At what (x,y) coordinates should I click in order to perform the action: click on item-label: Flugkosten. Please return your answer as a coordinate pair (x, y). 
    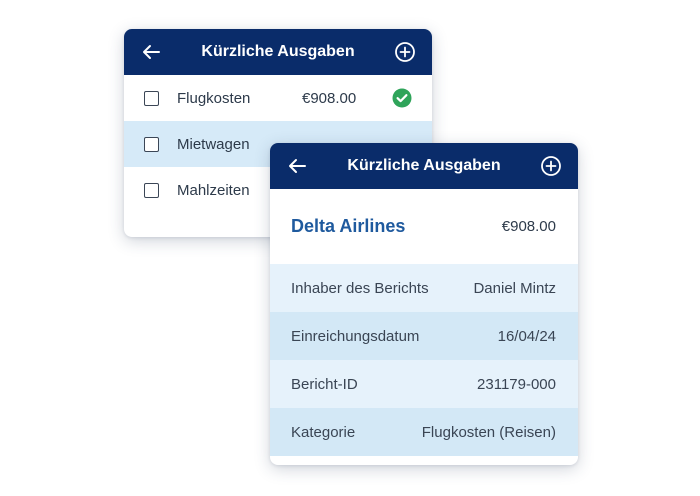
    Looking at the image, I should click on (214, 98).